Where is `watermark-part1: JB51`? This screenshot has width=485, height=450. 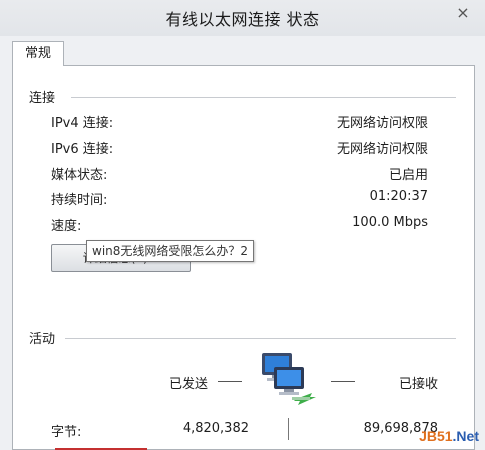 watermark-part1: JB51 is located at coordinates (436, 436).